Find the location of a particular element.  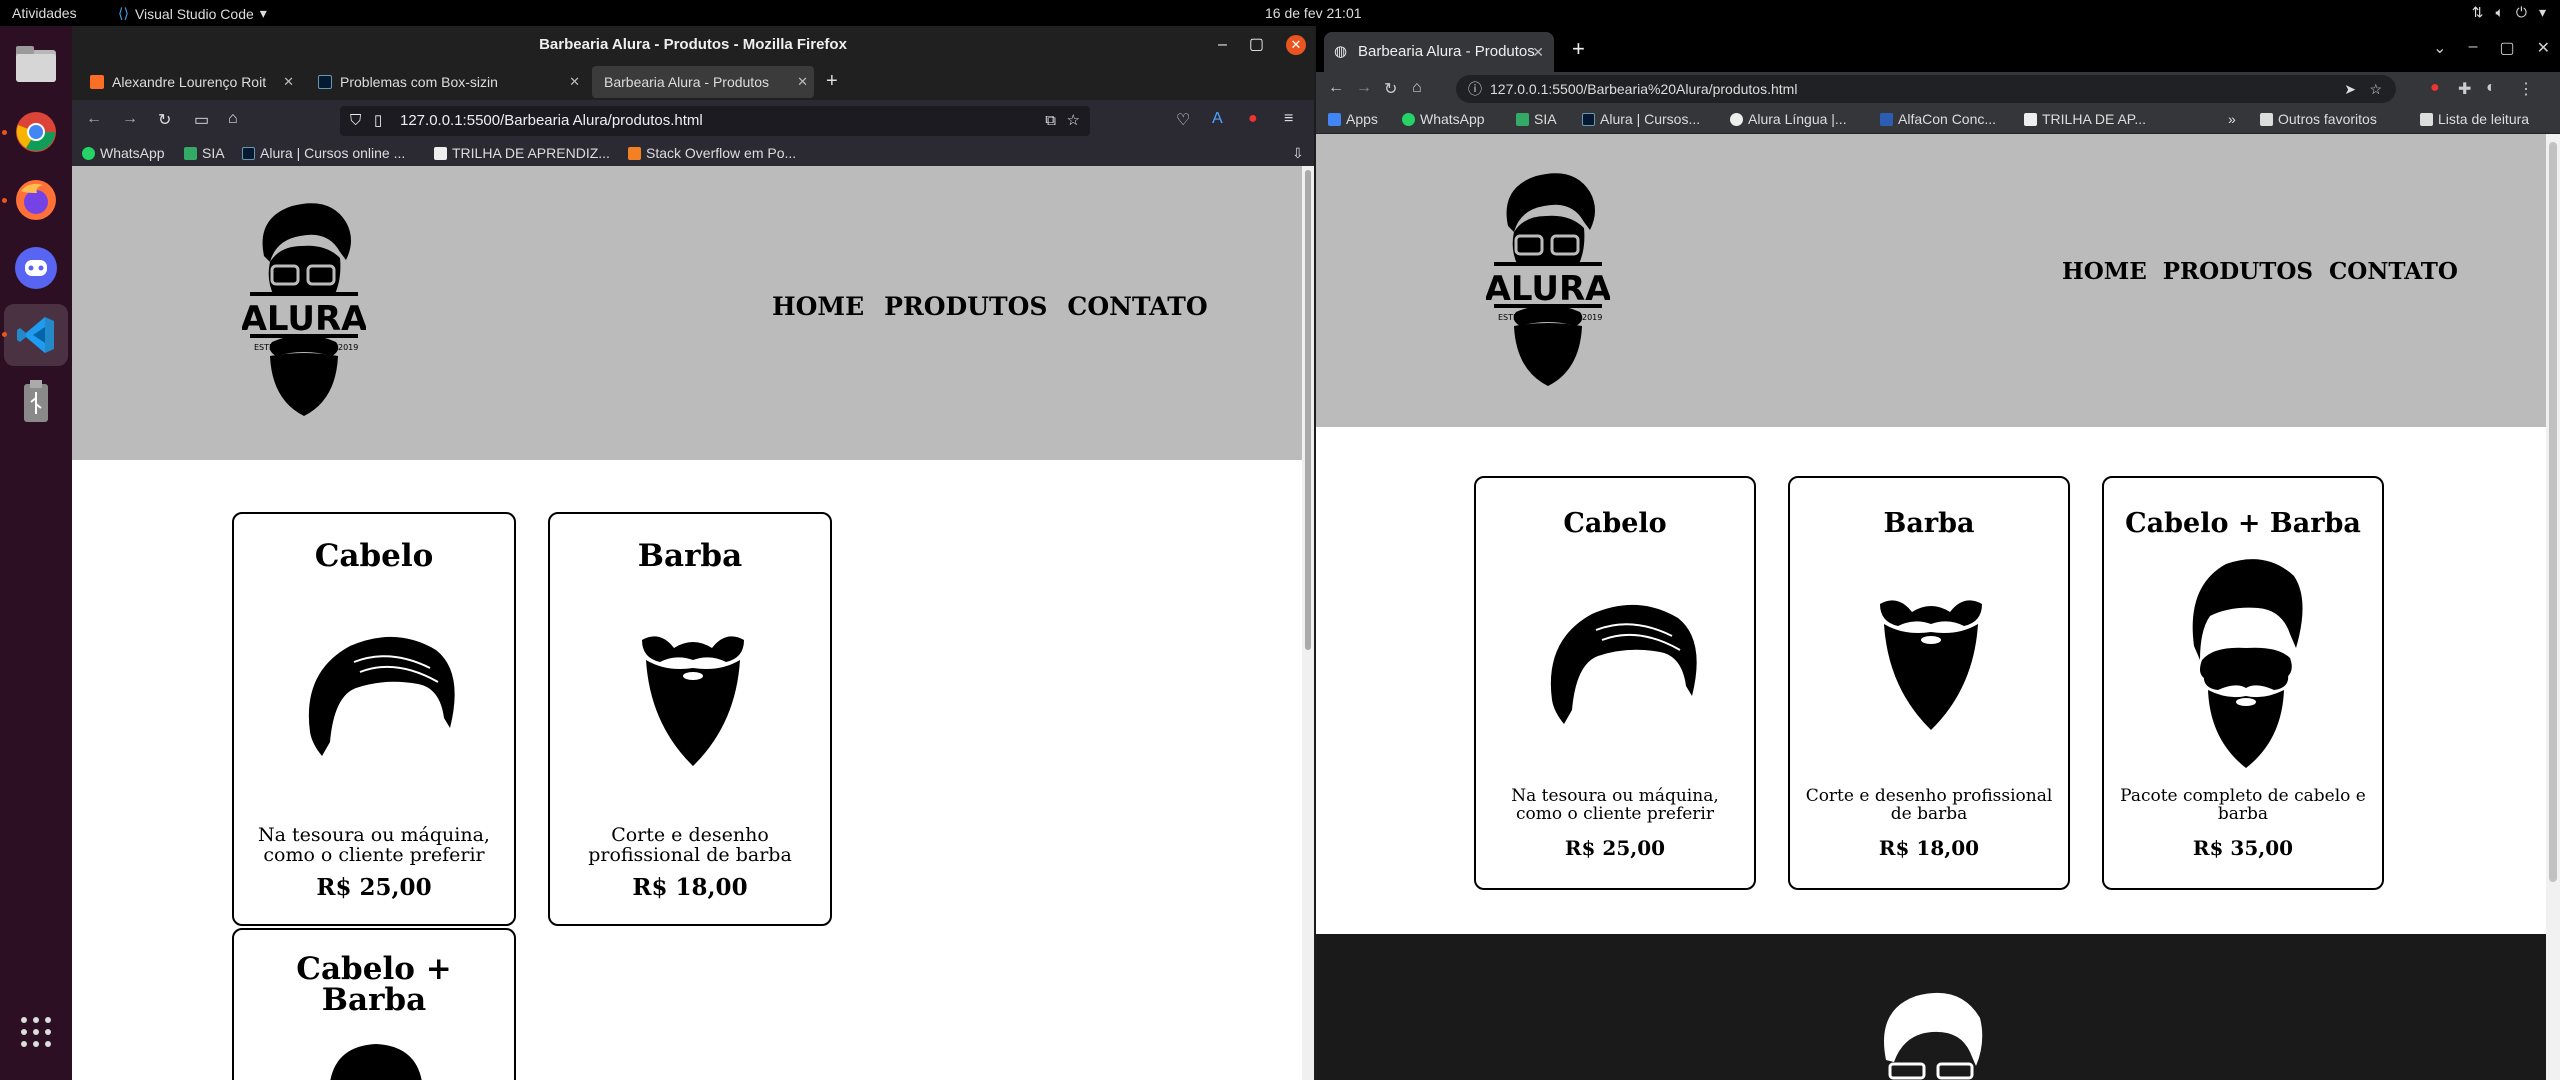

tab-barbearia: Barbearia Alura - Produtos ✕ is located at coordinates (703, 82).